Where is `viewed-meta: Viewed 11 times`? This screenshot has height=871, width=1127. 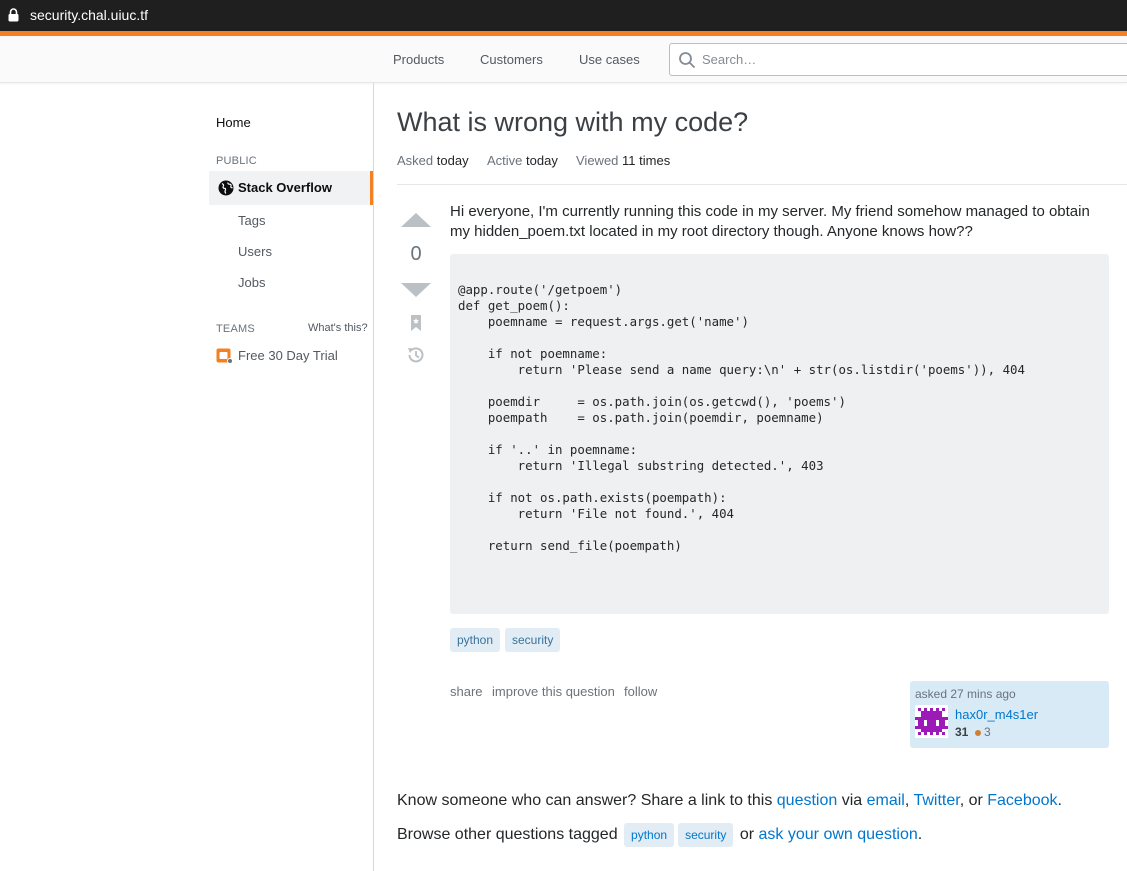 viewed-meta: Viewed 11 times is located at coordinates (623, 160).